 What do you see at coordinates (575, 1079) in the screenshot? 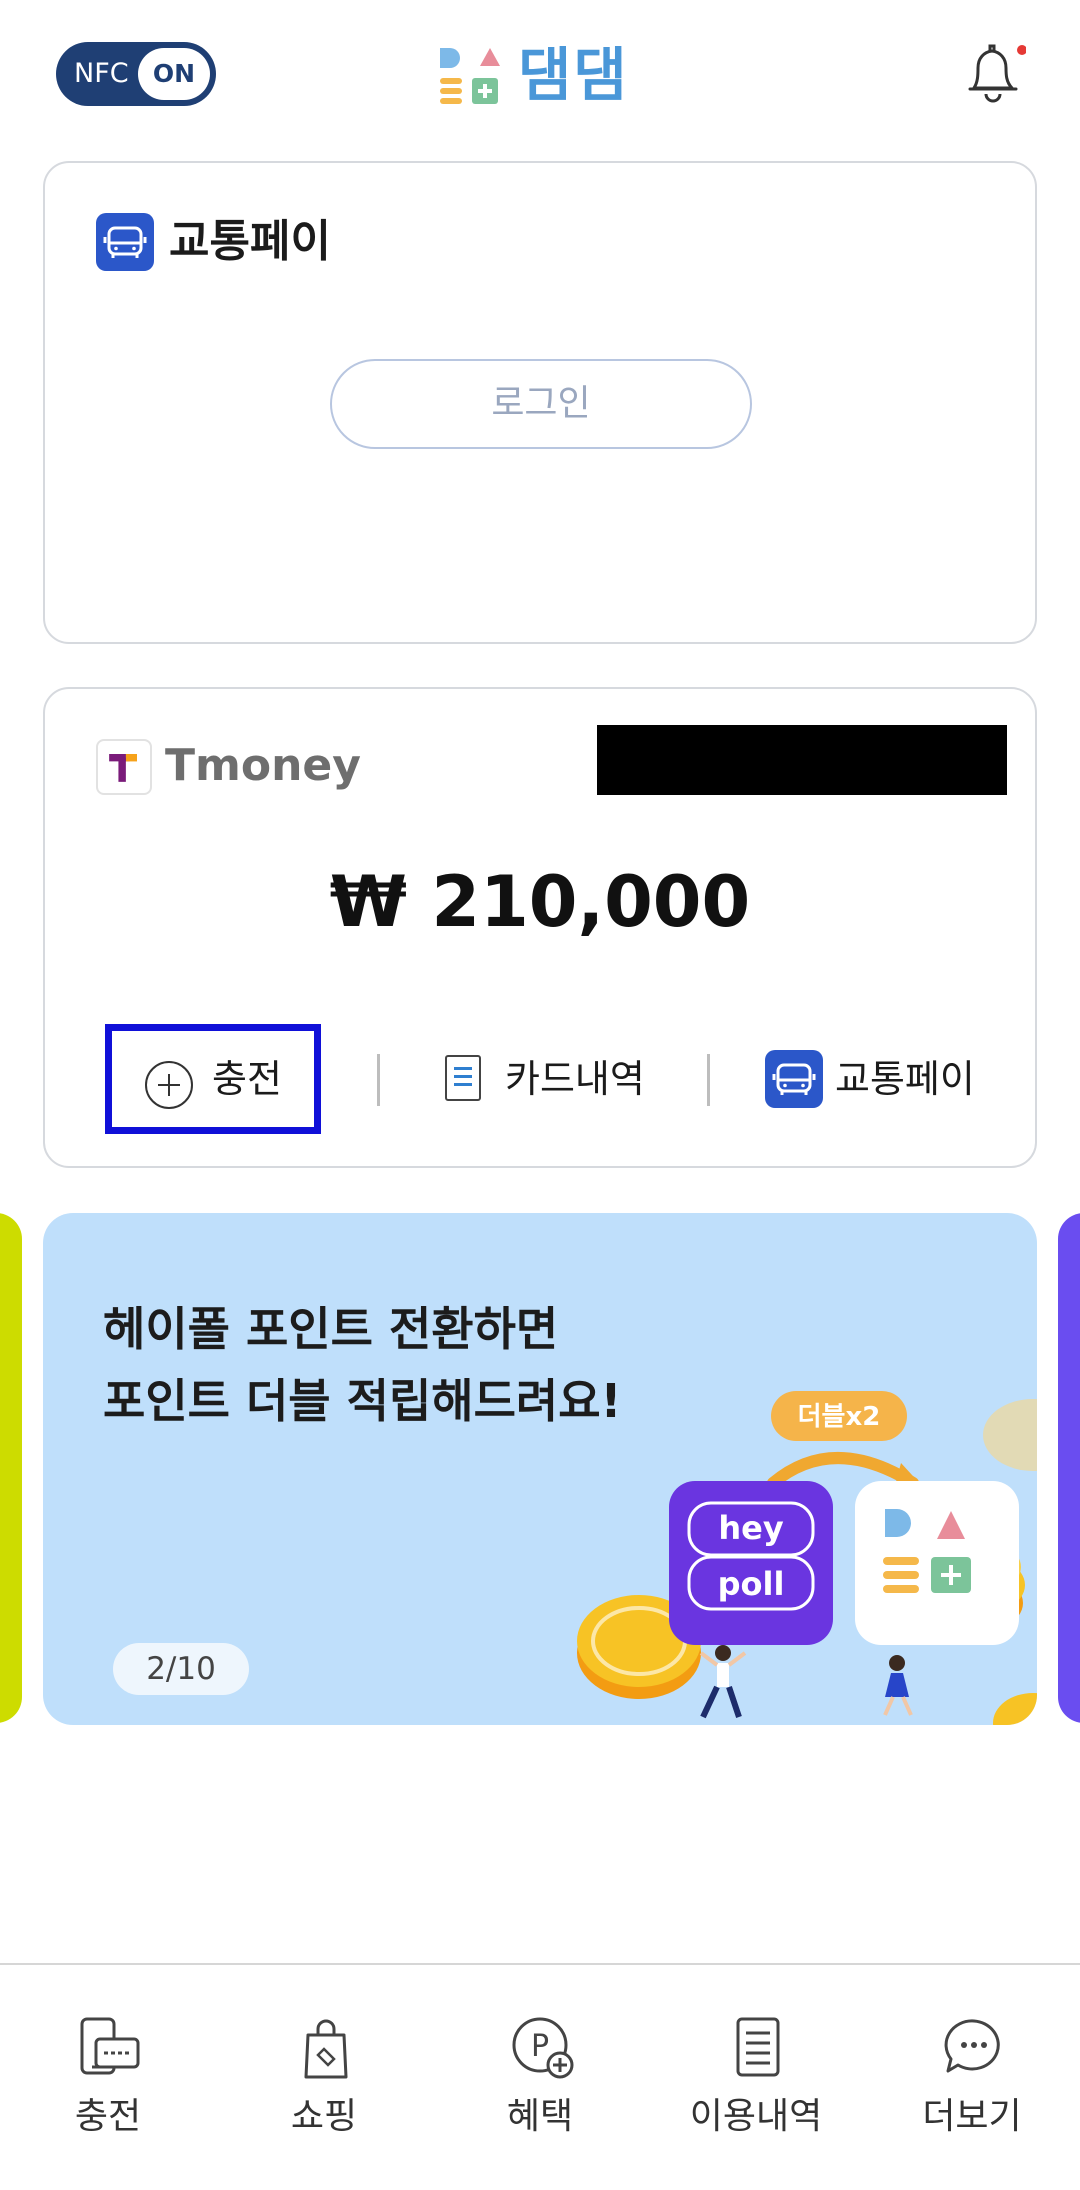
I see `card-history-label: 카드내역` at bounding box center [575, 1079].